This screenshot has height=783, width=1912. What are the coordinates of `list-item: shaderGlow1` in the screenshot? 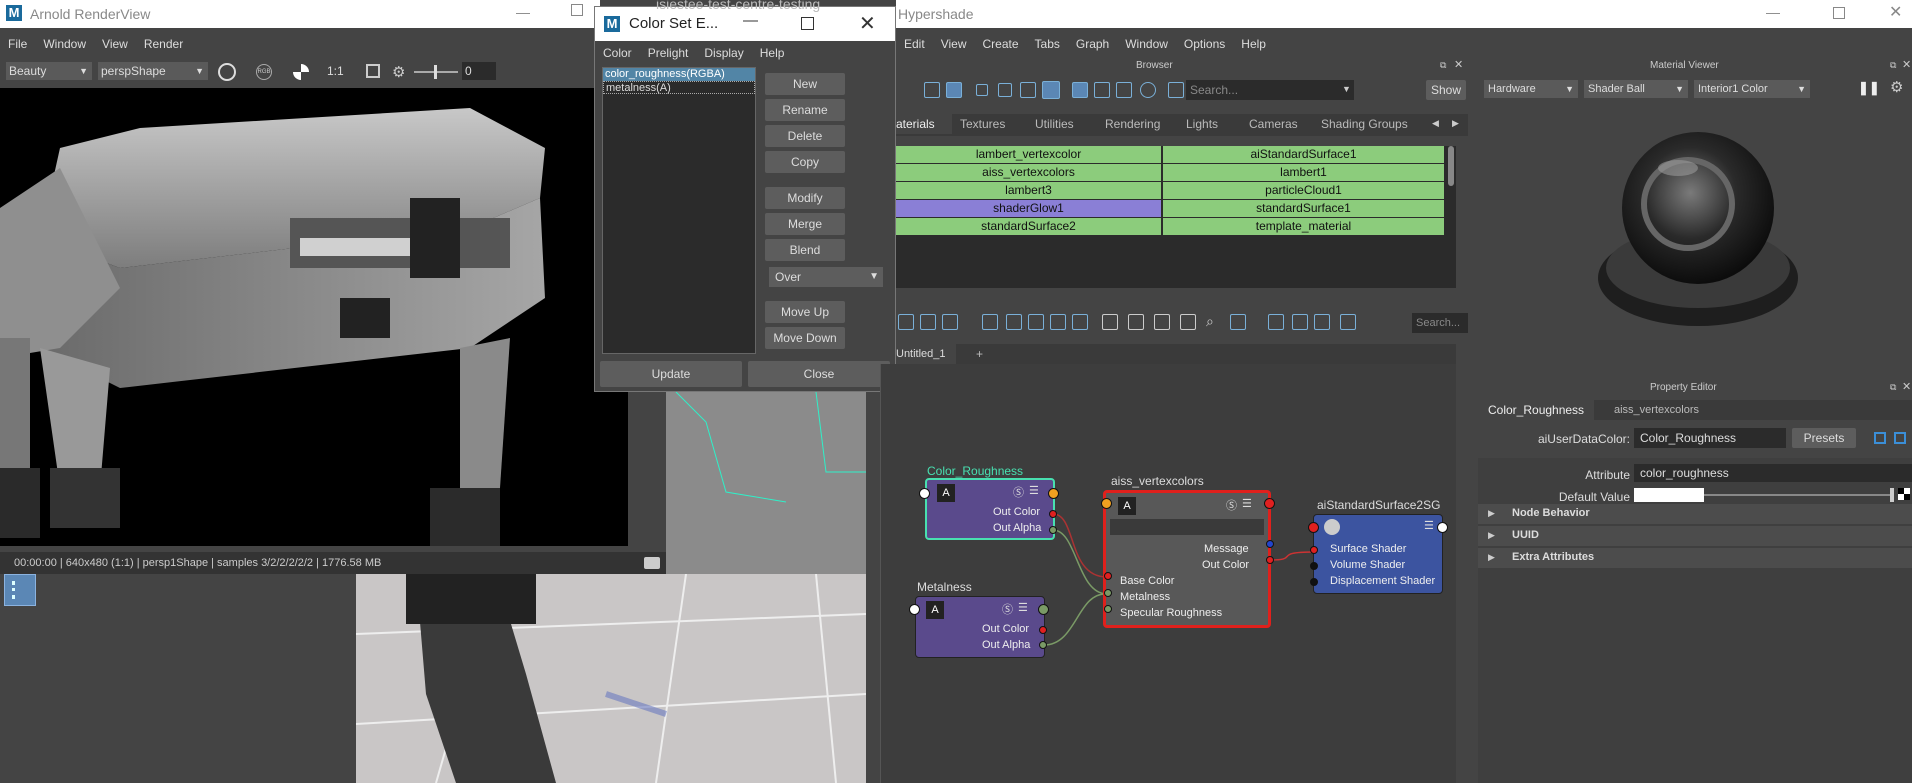 It's located at (1028, 208).